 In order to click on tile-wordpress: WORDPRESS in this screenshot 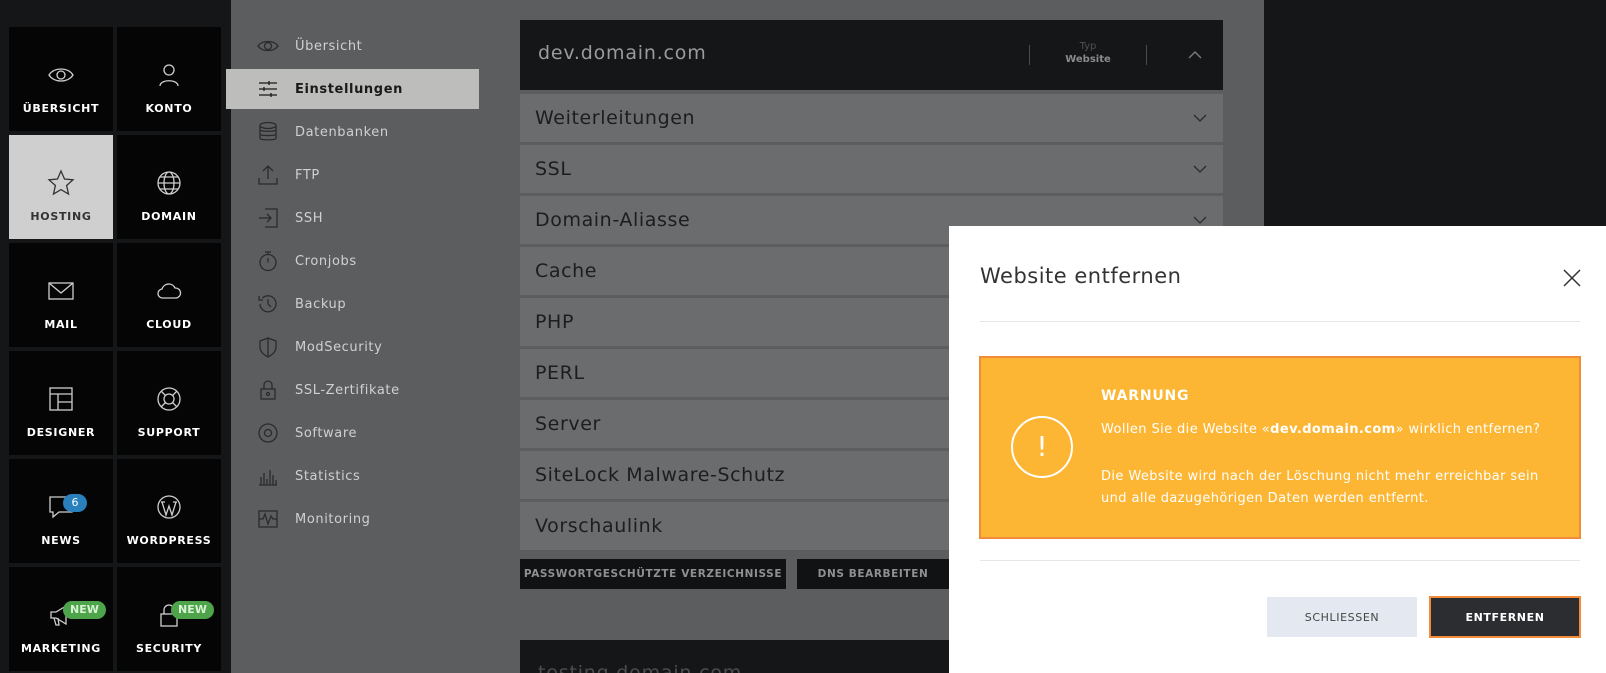, I will do `click(169, 511)`.